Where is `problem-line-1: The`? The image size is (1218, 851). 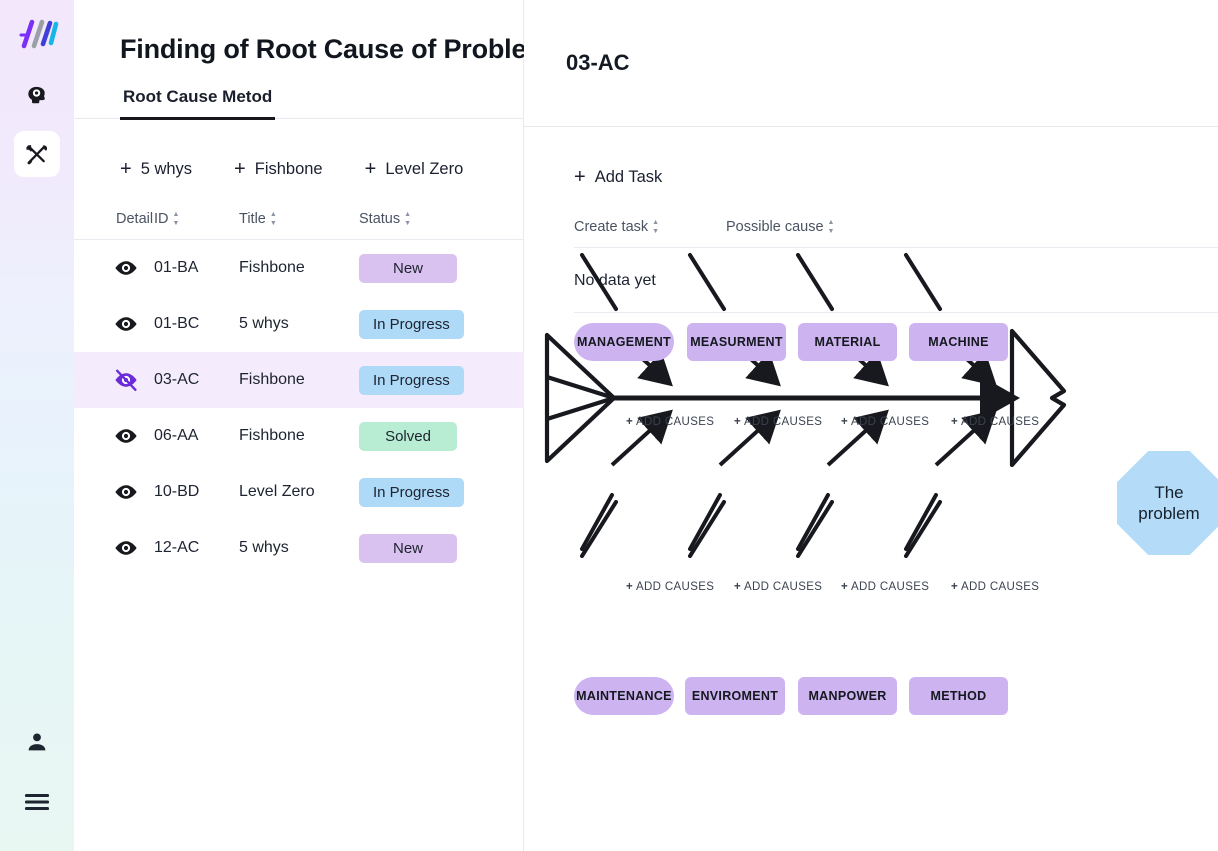 problem-line-1: The is located at coordinates (1169, 492).